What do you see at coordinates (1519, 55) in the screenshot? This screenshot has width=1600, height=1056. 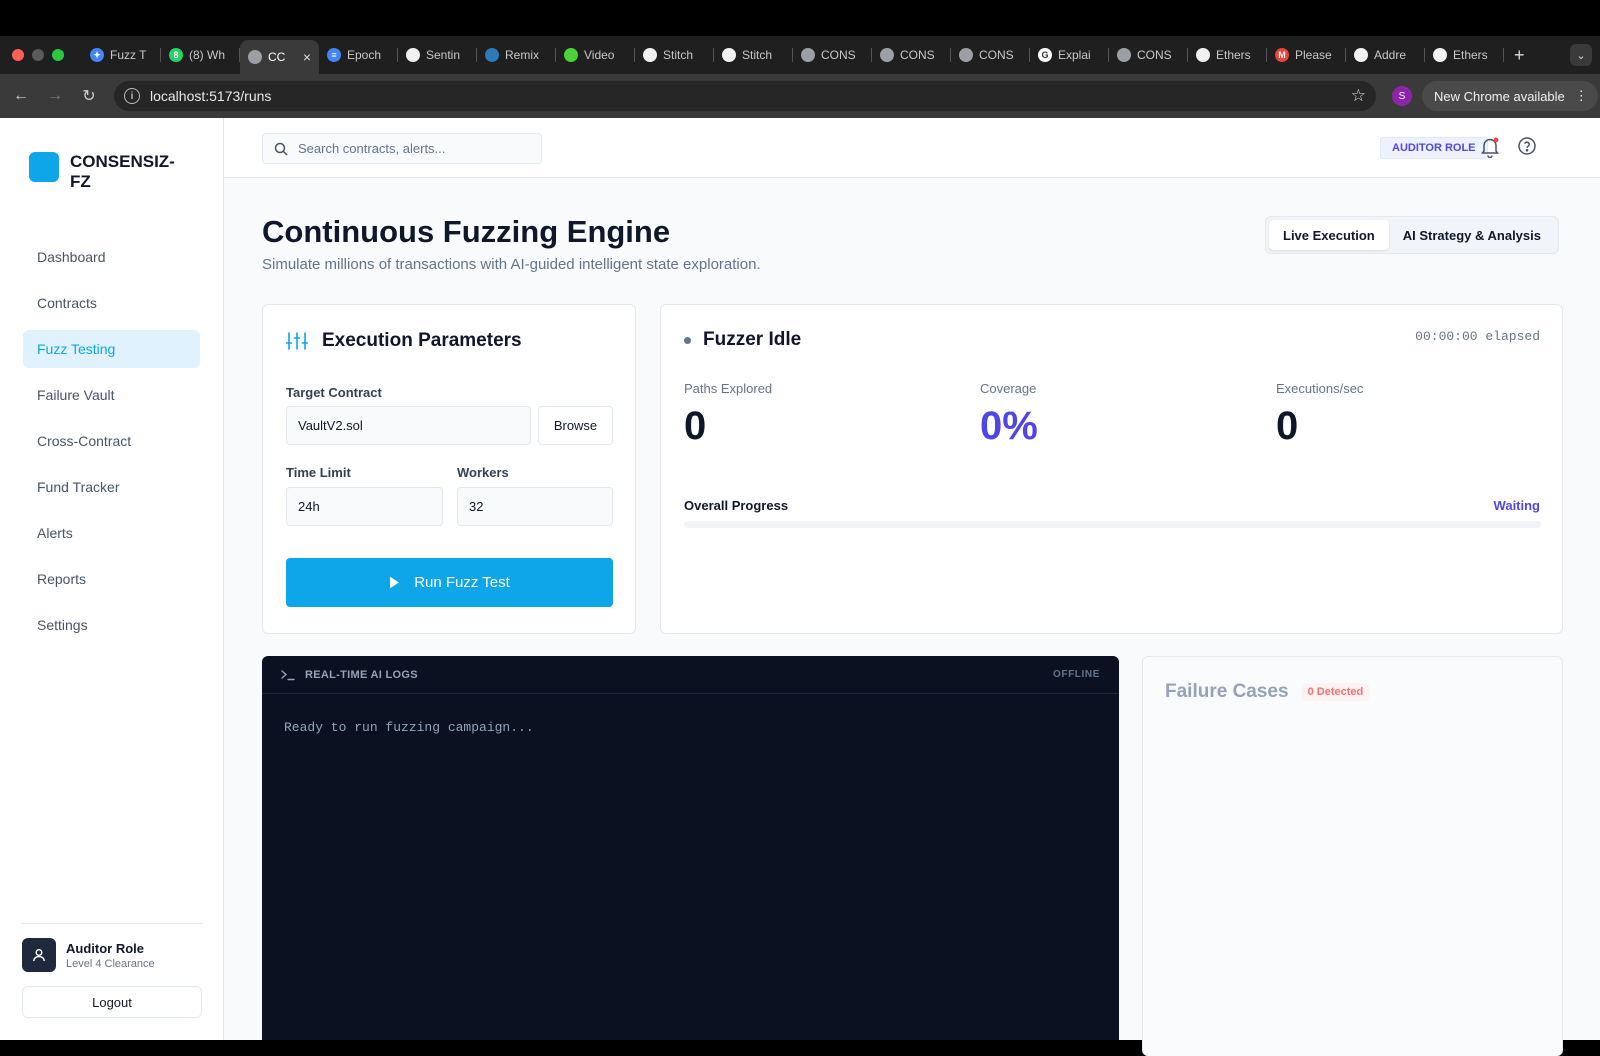 I see `new-tab-button: +` at bounding box center [1519, 55].